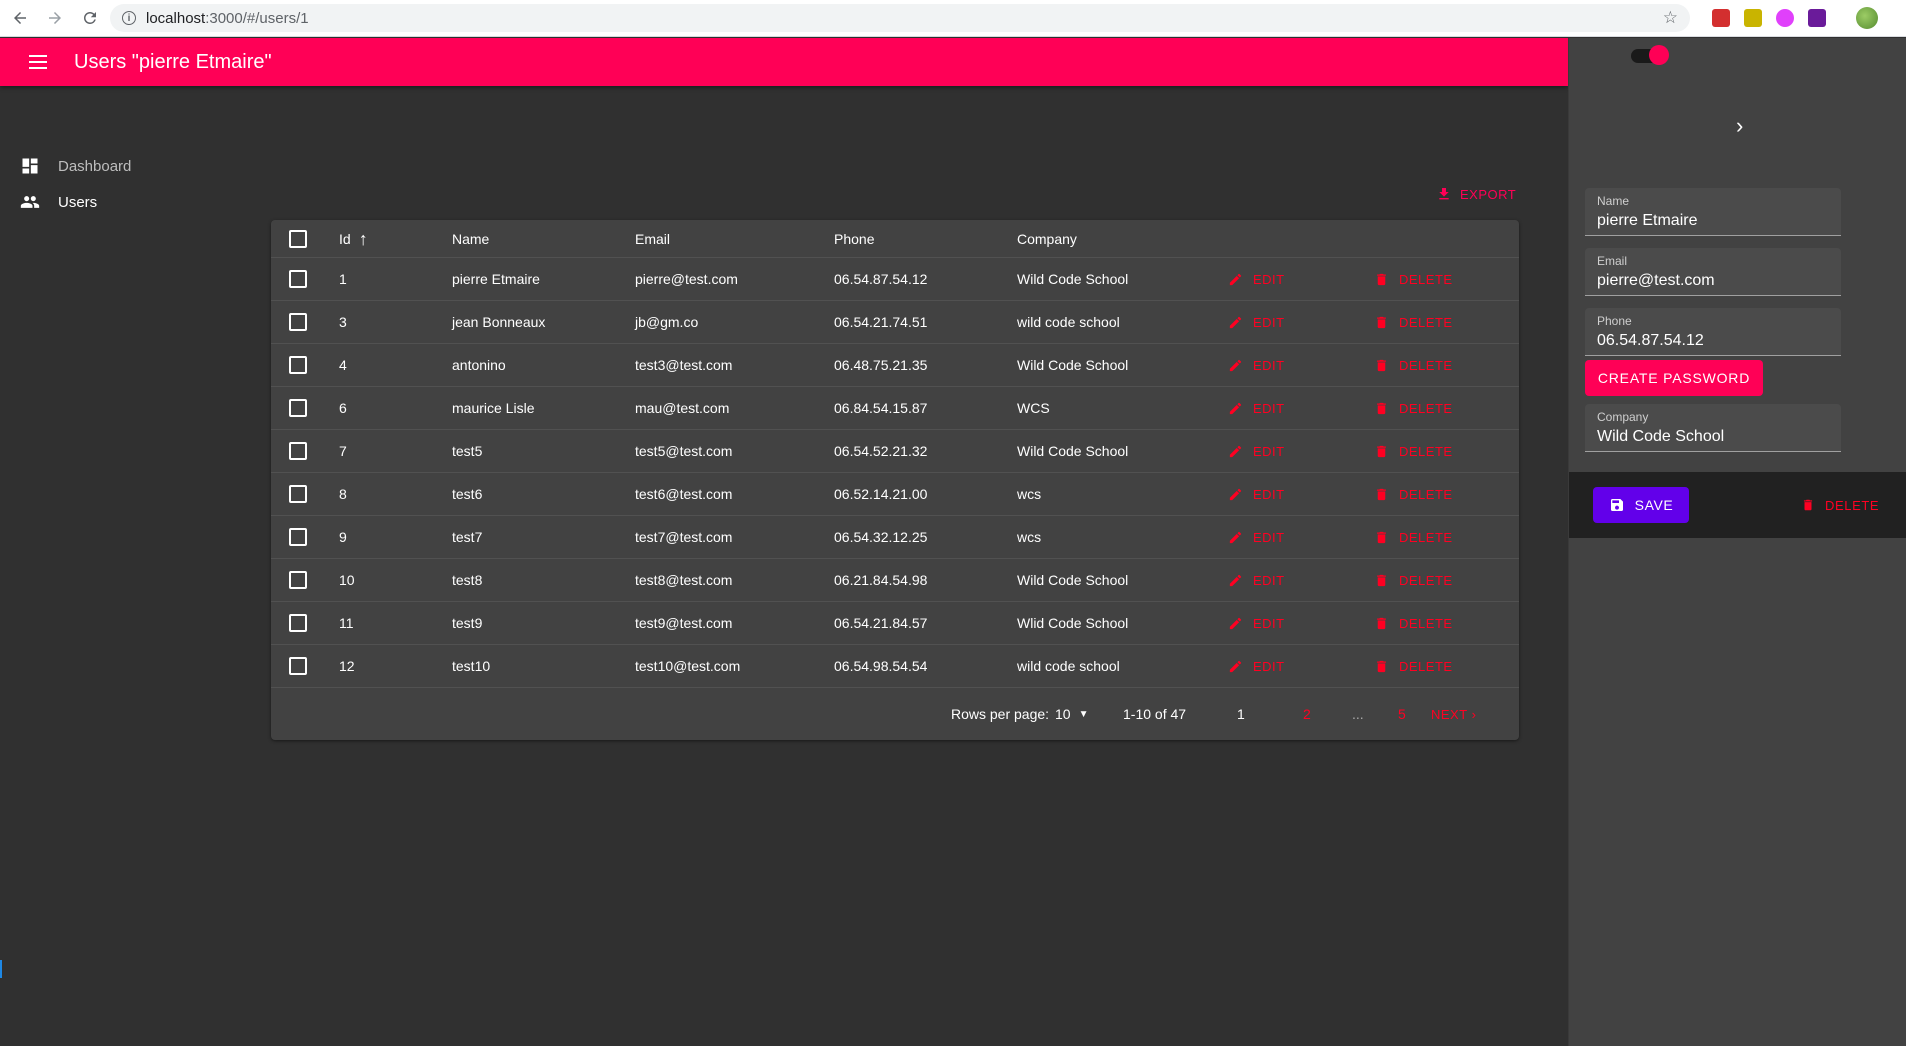  Describe the element at coordinates (1616, 505) in the screenshot. I see `save-icon` at that location.